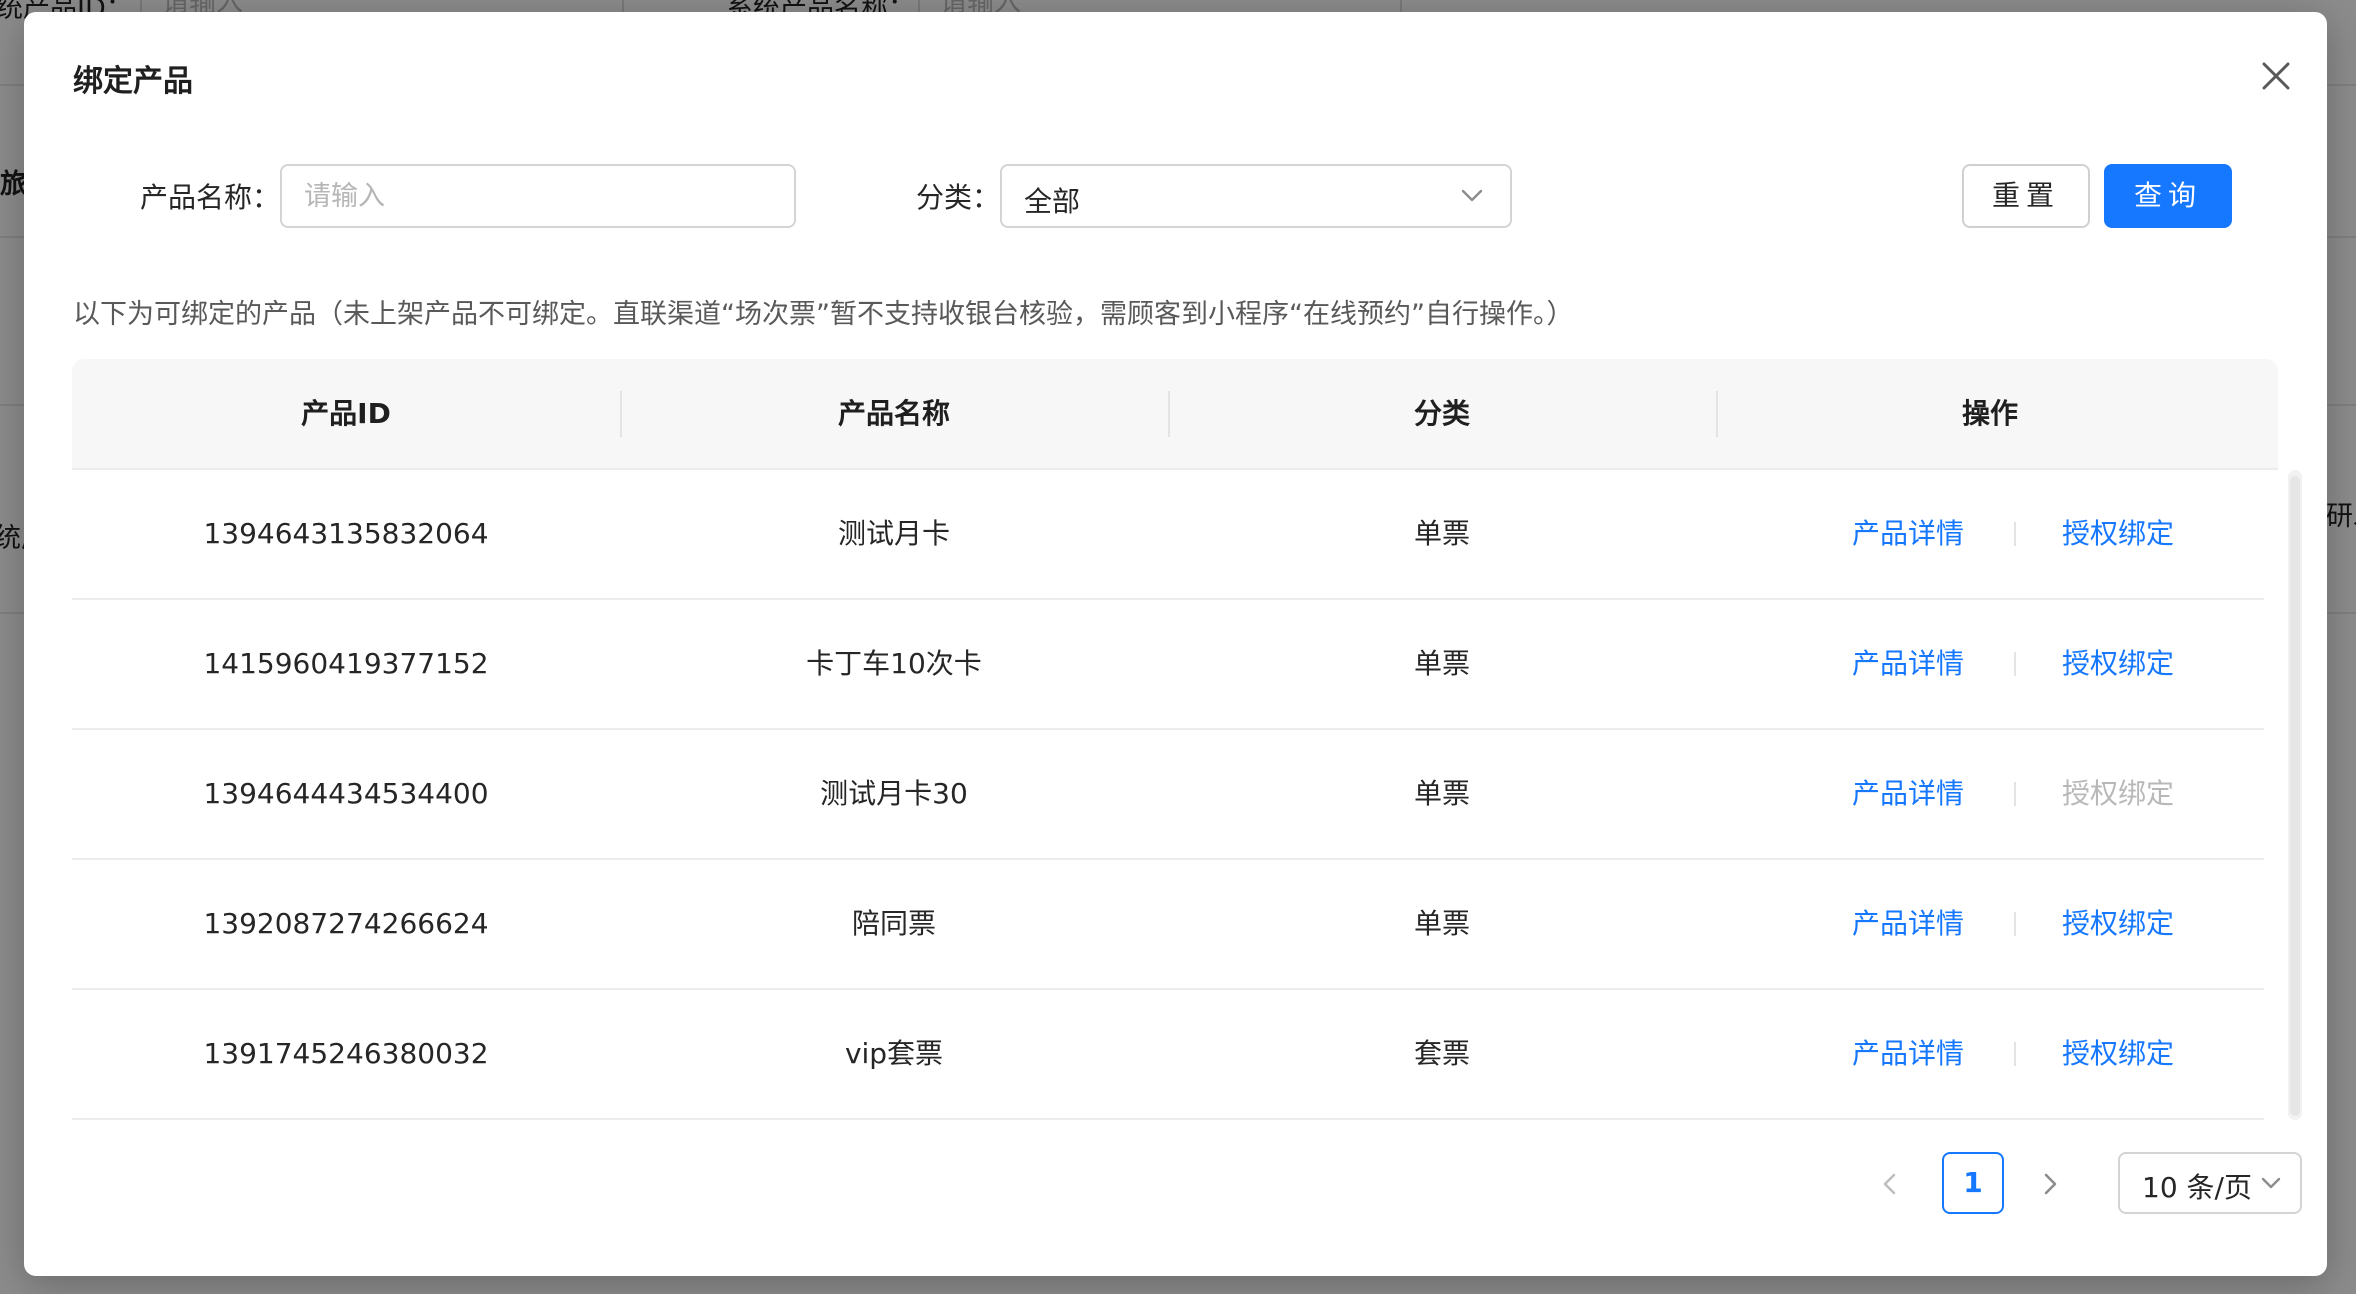  What do you see at coordinates (1441, 1053) in the screenshot?
I see `category-cell: 套票` at bounding box center [1441, 1053].